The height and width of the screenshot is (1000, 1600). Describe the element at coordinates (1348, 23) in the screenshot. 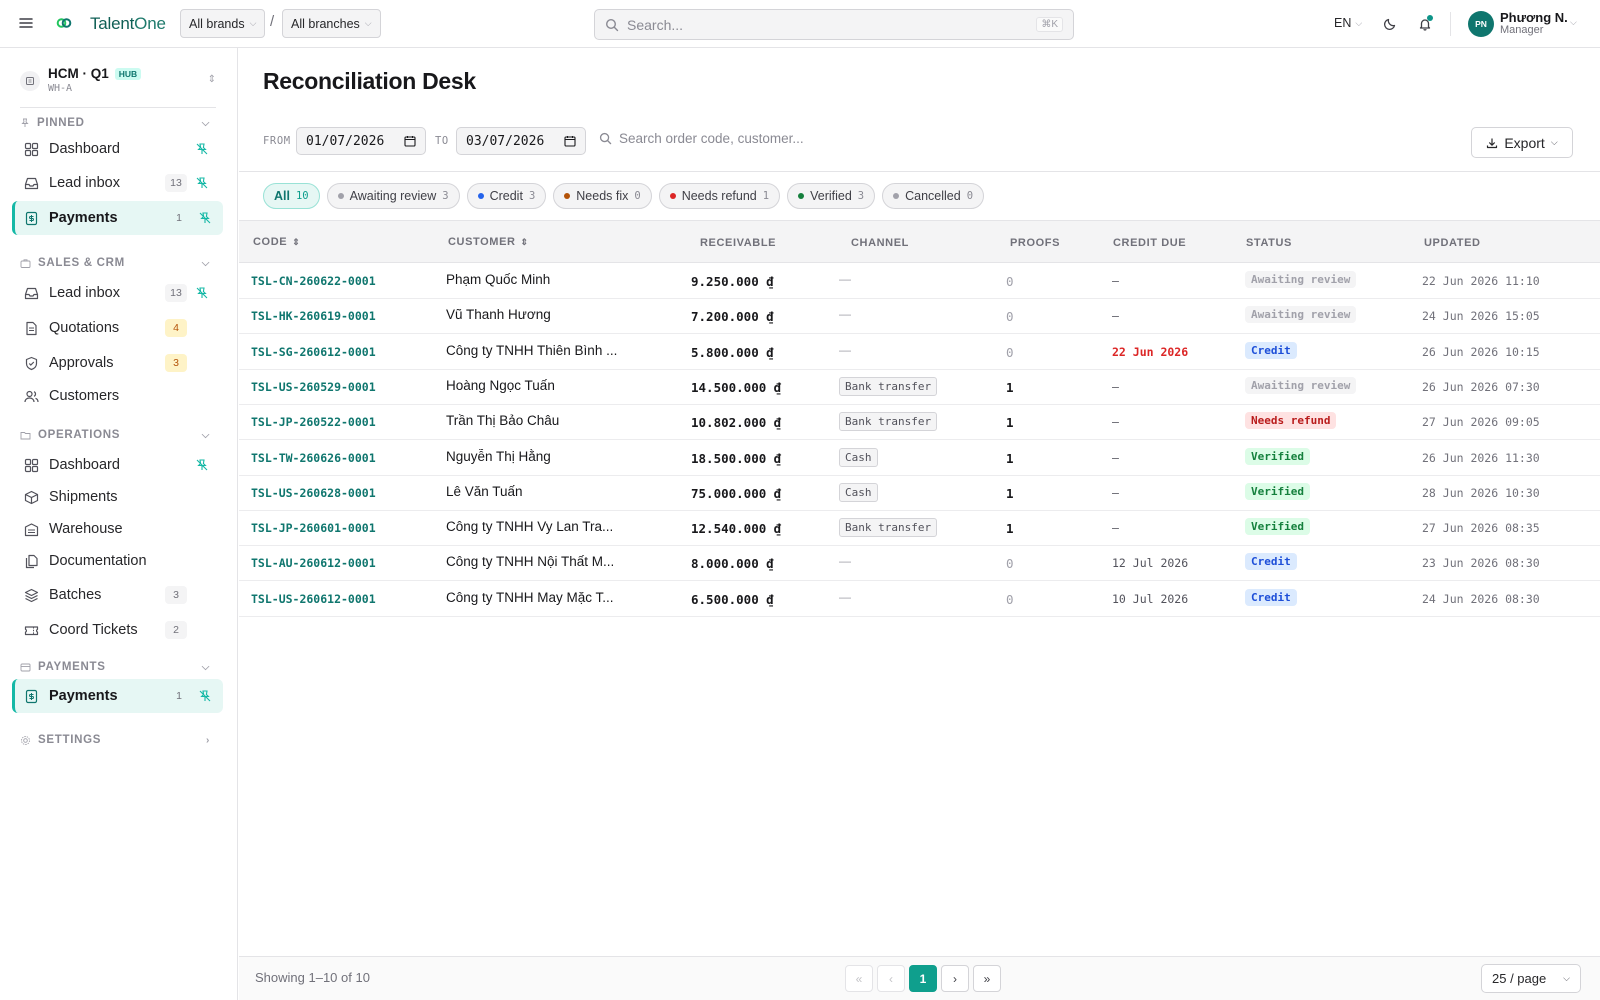

I see `language-select: EN ⌵` at that location.